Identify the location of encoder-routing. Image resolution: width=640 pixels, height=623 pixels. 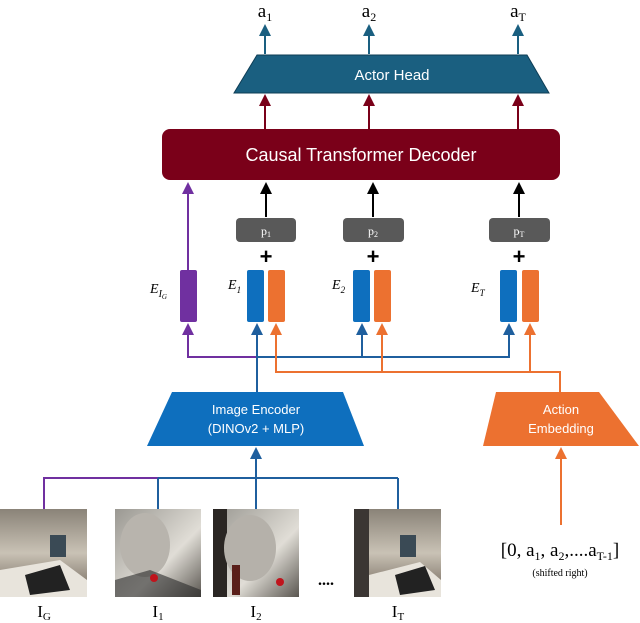
(348, 357).